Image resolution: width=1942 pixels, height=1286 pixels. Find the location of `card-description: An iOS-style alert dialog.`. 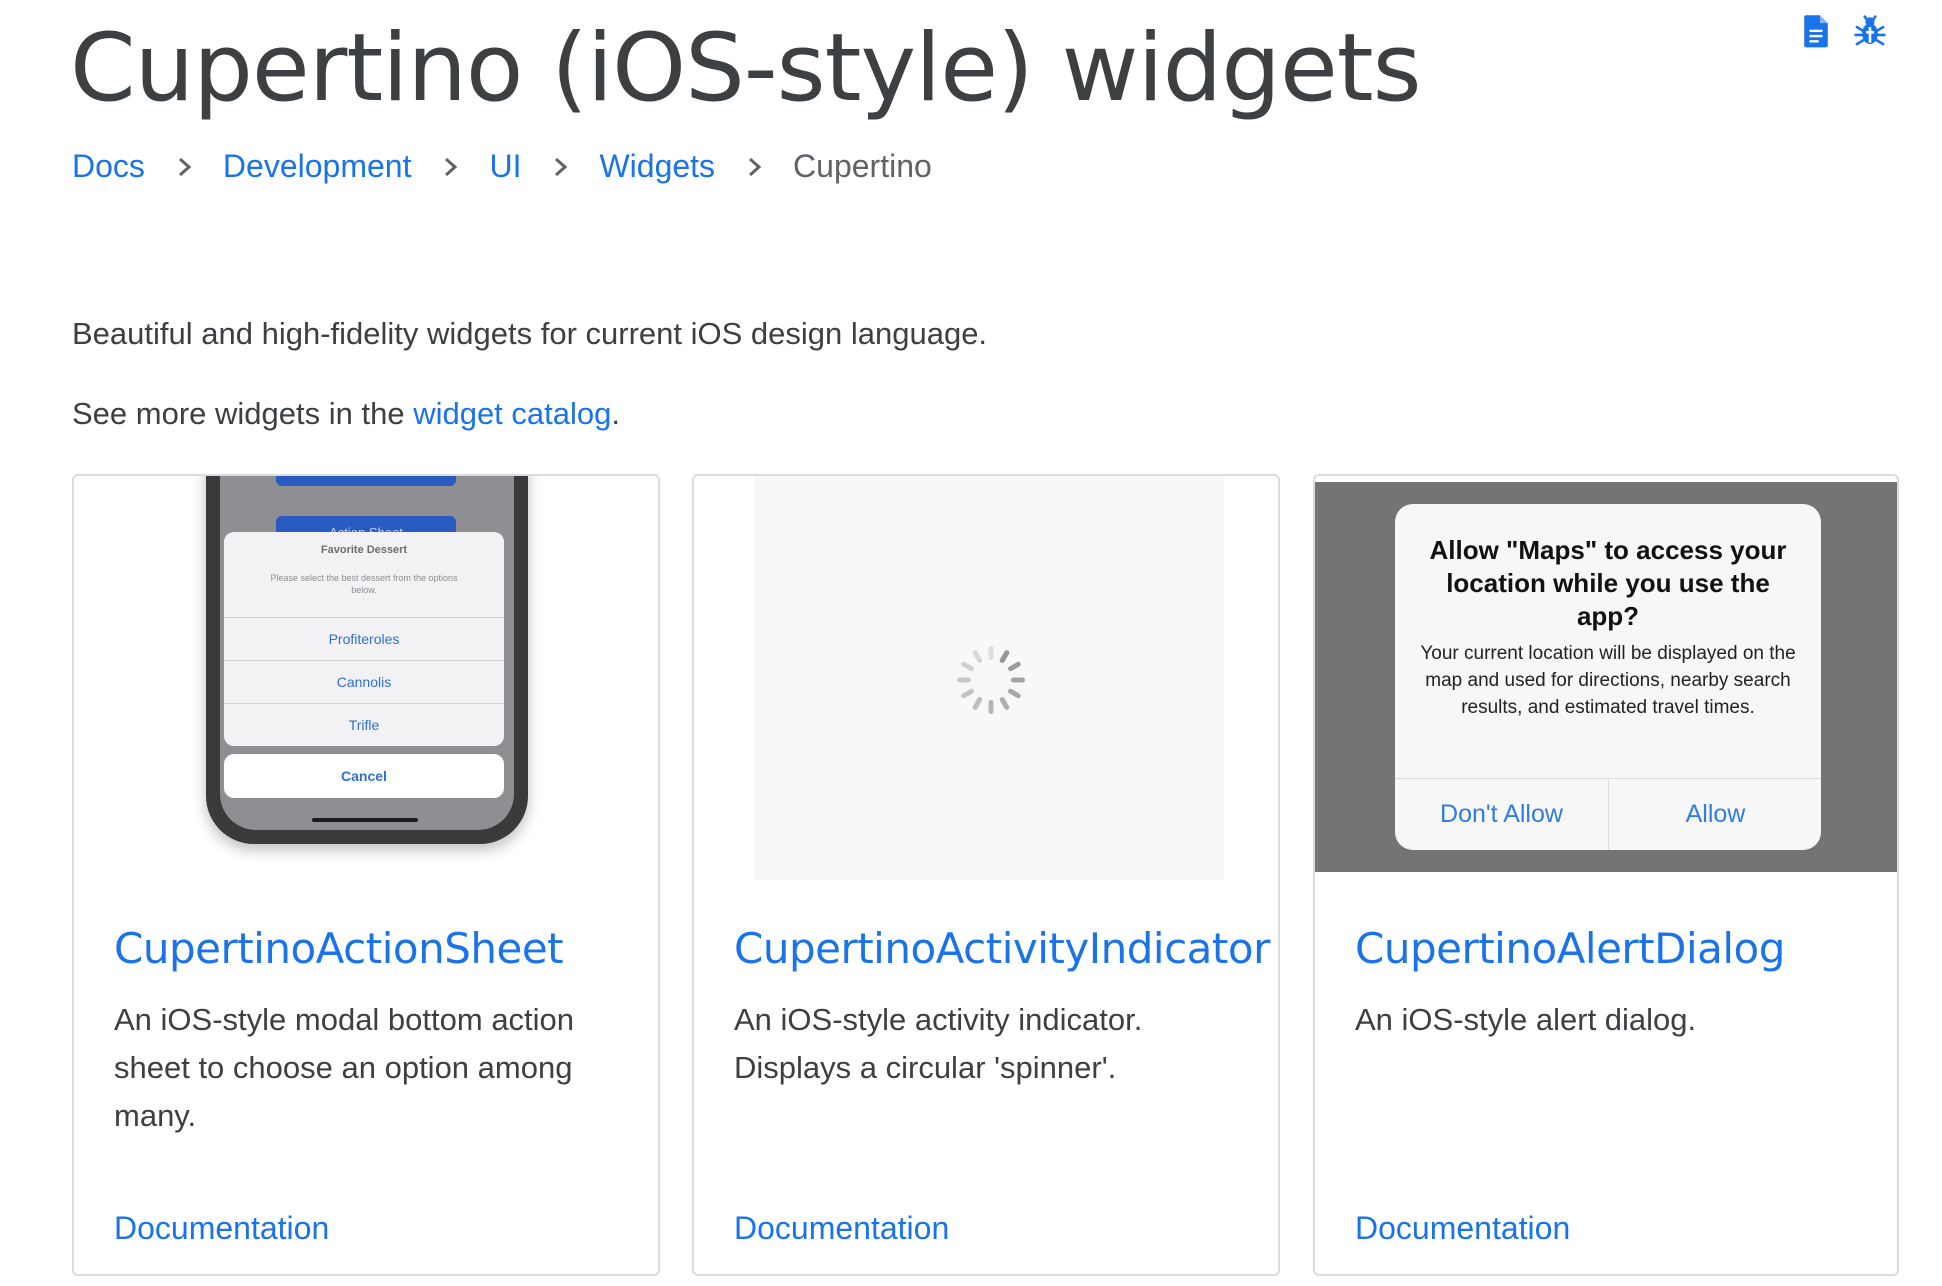

card-description: An iOS-style alert dialog. is located at coordinates (1526, 1019).